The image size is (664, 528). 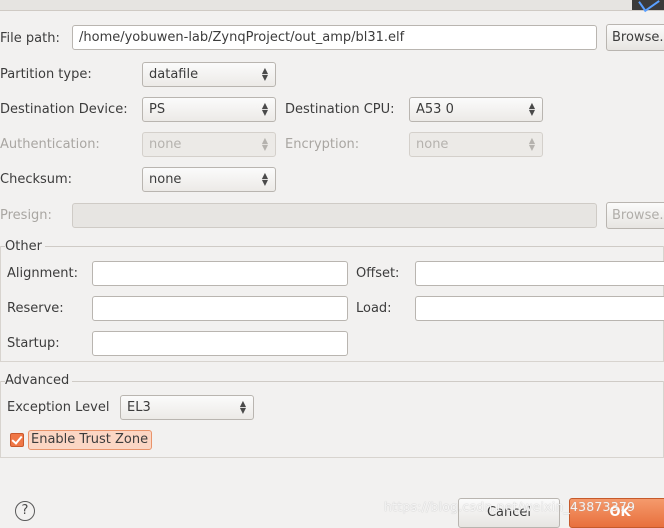 I want to click on startup-input, so click(x=220, y=343).